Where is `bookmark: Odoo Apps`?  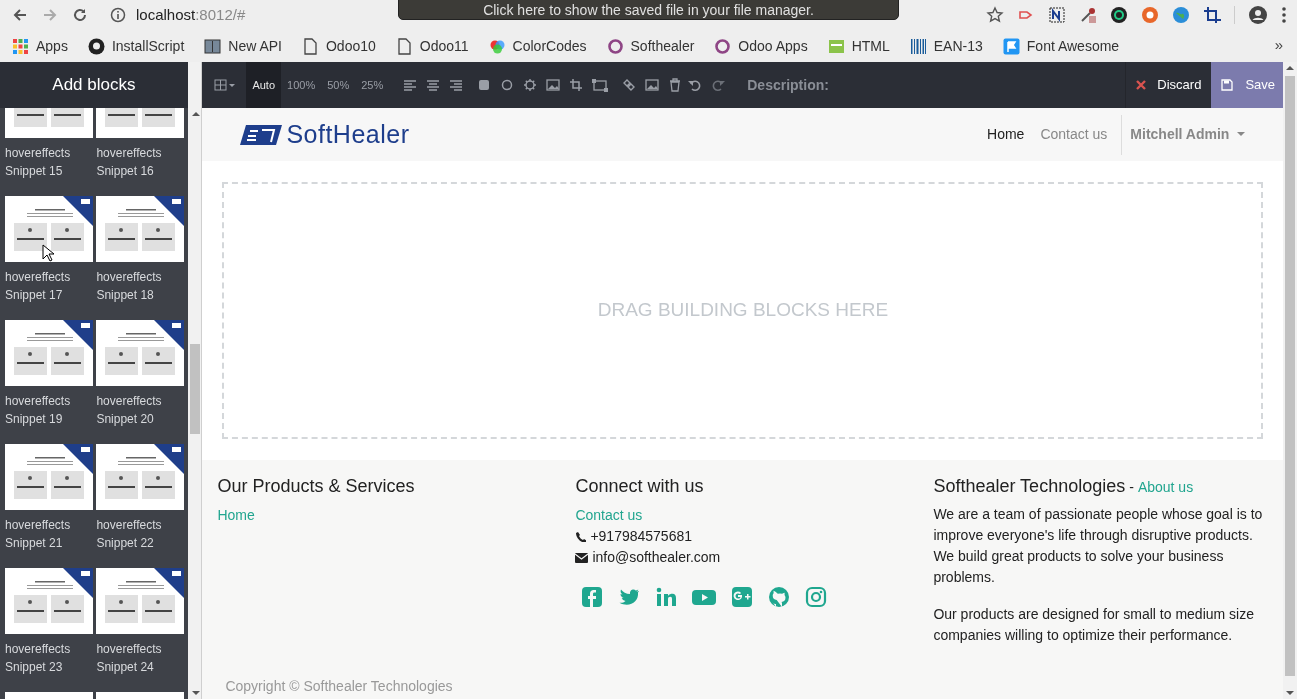 bookmark: Odoo Apps is located at coordinates (761, 46).